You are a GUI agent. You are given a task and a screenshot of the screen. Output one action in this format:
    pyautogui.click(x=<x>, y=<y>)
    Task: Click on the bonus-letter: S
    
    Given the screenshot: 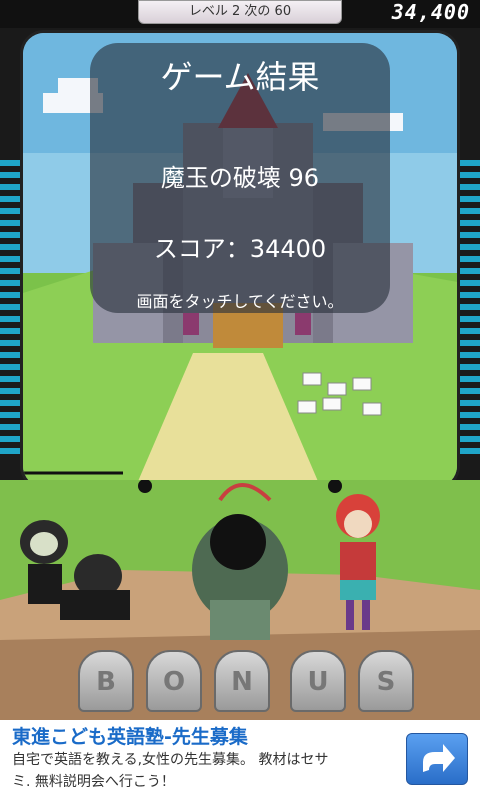 What is the action you would take?
    pyautogui.click(x=386, y=682)
    